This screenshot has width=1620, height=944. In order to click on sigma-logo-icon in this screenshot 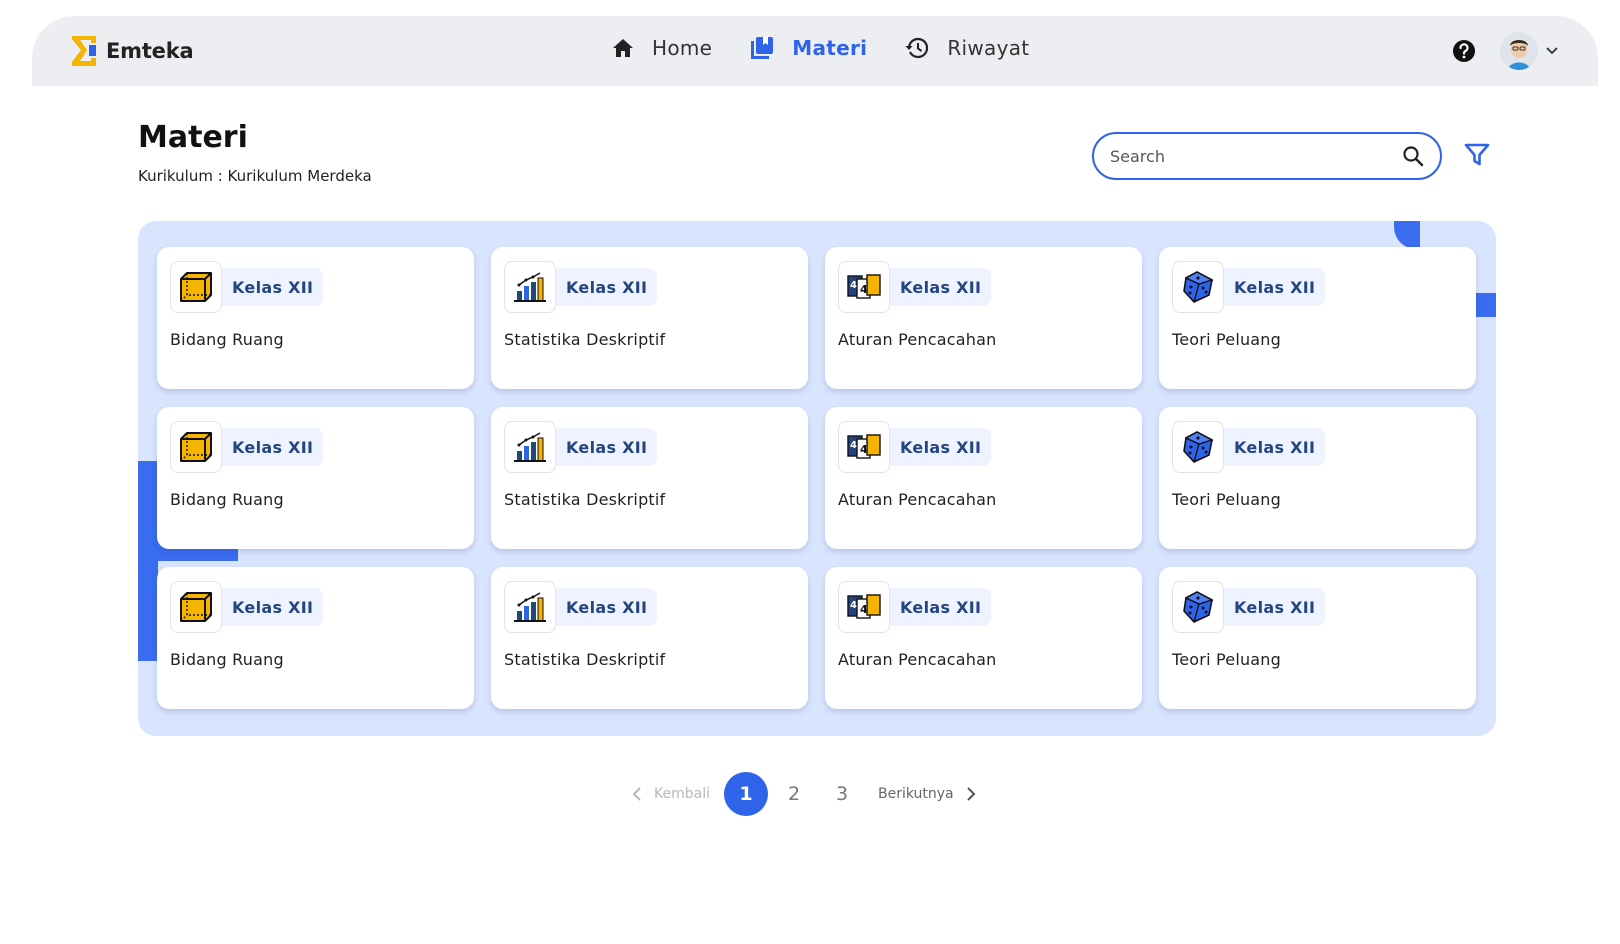, I will do `click(84, 51)`.